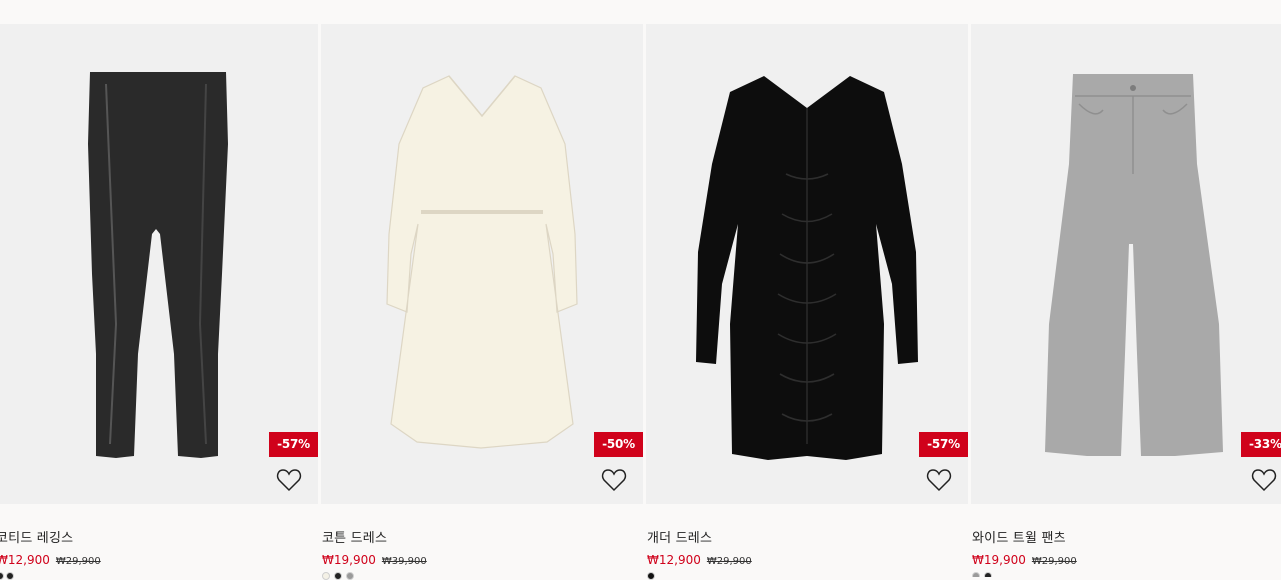  Describe the element at coordinates (1019, 536) in the screenshot. I see `product-title: 와이드 트윌 팬츠` at that location.